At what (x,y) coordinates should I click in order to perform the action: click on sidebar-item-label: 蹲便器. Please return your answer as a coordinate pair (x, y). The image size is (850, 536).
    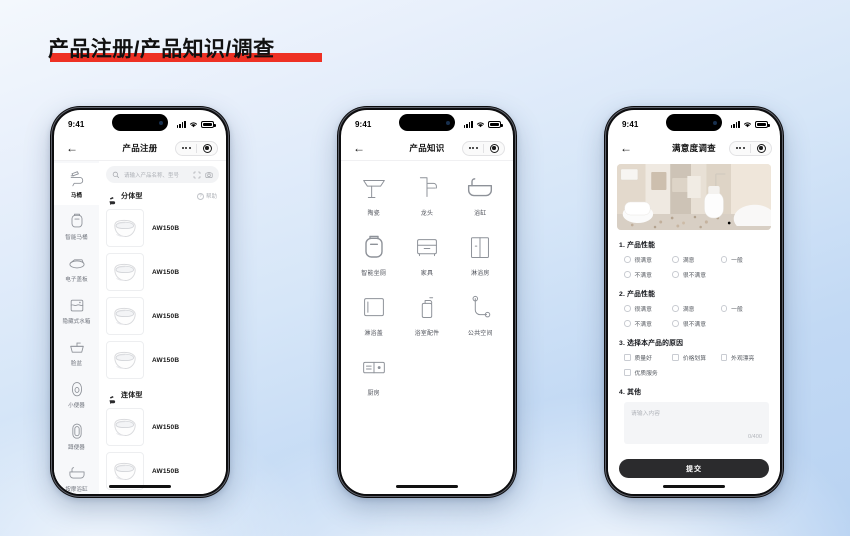
    Looking at the image, I should click on (76, 447).